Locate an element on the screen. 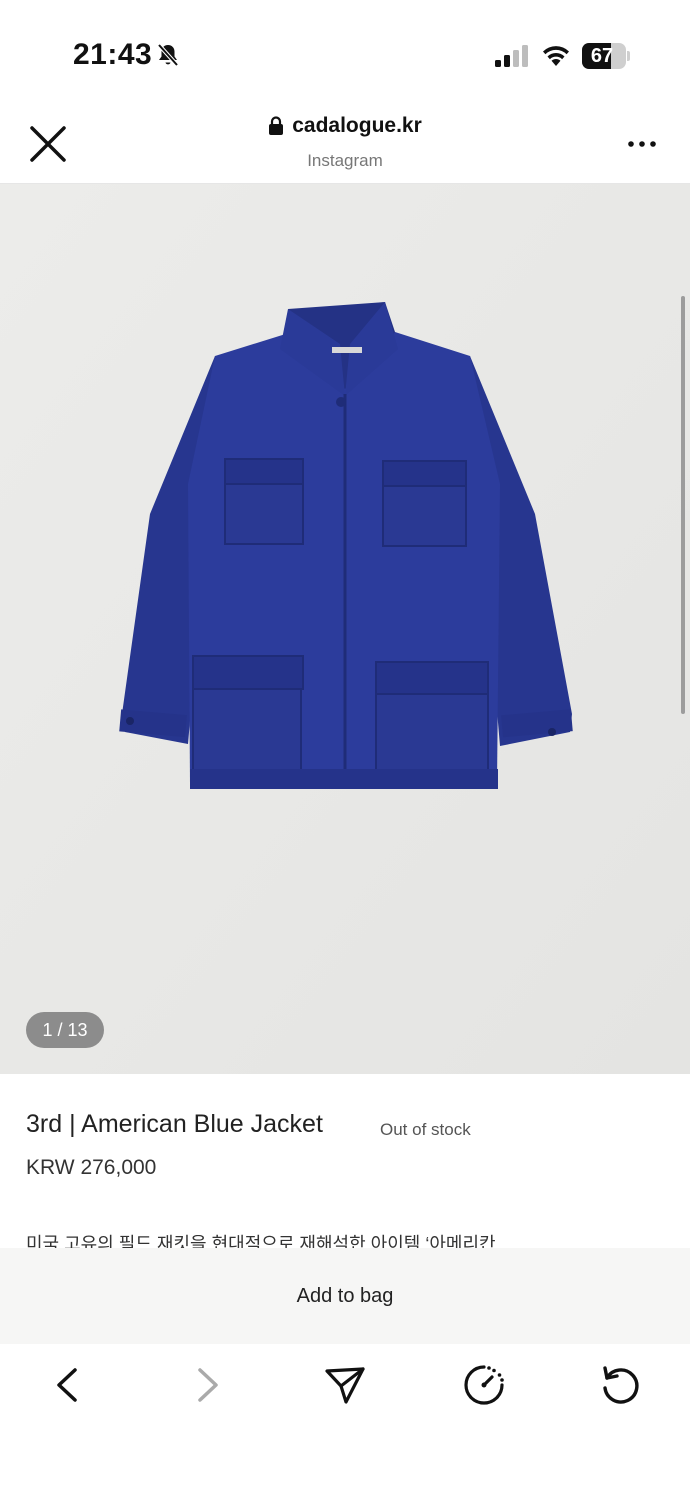 Image resolution: width=690 pixels, height=1500 pixels. browser-header: cadalogue.kr Instagram is located at coordinates (345, 142).